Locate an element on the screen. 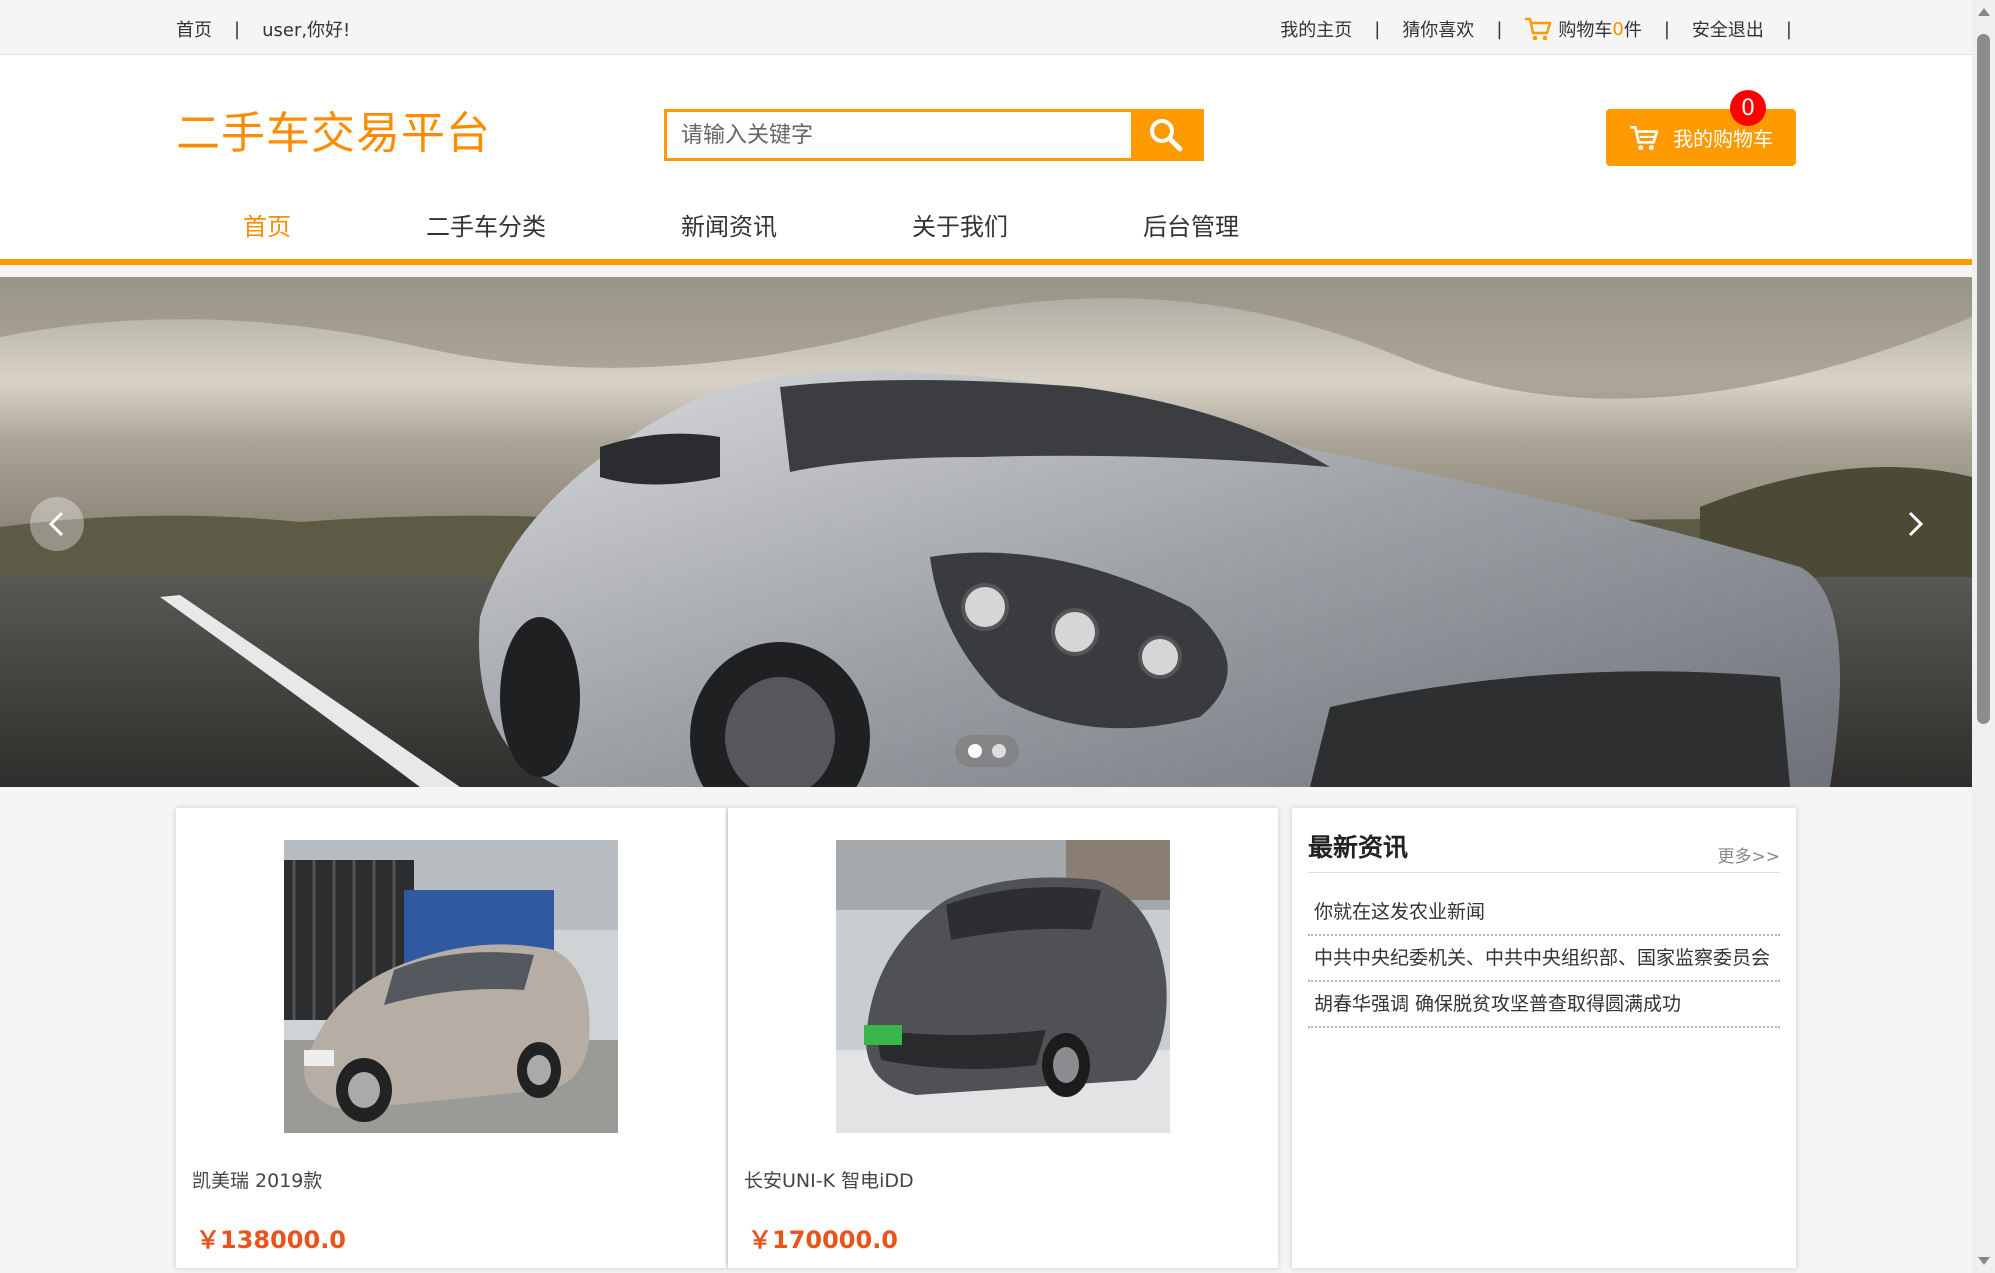  nav-item-home: 首页 is located at coordinates (267, 224).